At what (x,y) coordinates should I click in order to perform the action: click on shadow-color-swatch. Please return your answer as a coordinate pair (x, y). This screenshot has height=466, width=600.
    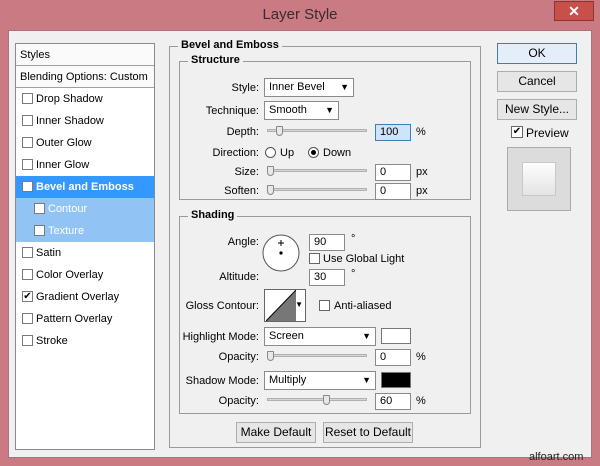
    Looking at the image, I should click on (396, 380).